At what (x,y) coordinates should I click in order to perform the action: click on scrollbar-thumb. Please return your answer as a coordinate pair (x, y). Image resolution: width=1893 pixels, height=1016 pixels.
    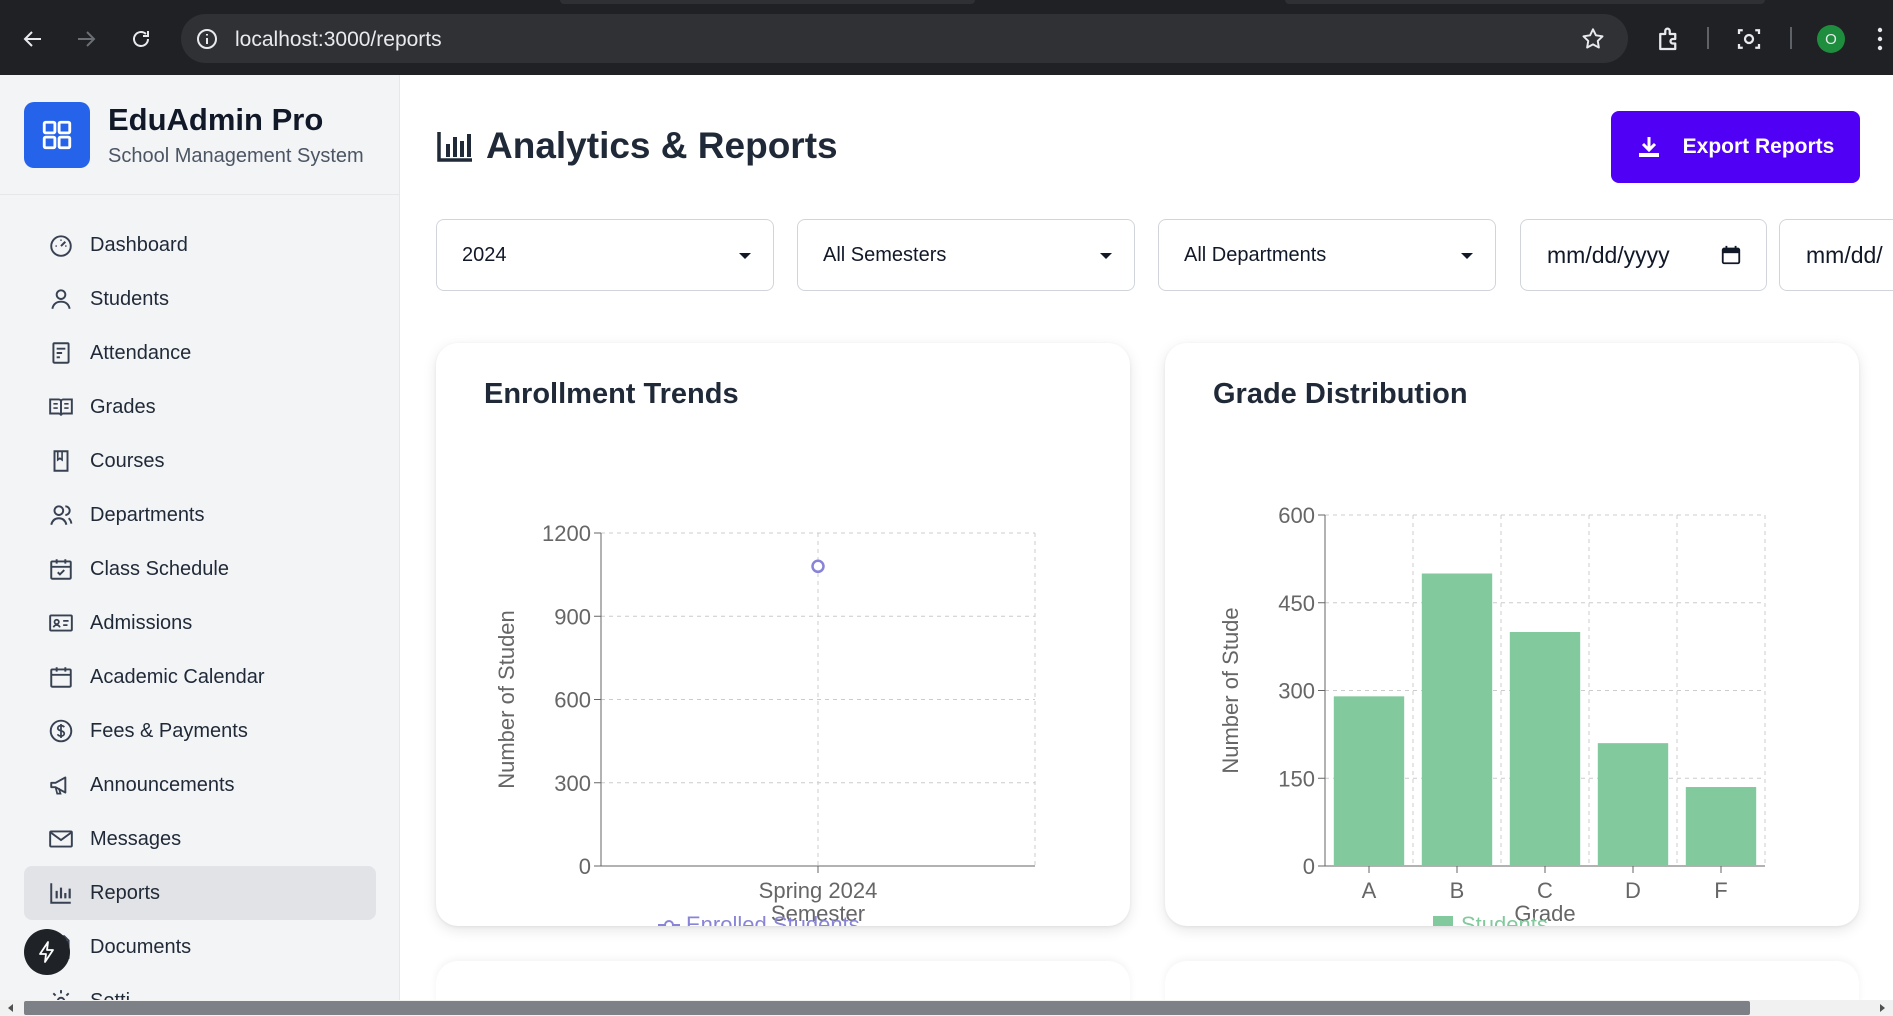
    Looking at the image, I should click on (887, 1008).